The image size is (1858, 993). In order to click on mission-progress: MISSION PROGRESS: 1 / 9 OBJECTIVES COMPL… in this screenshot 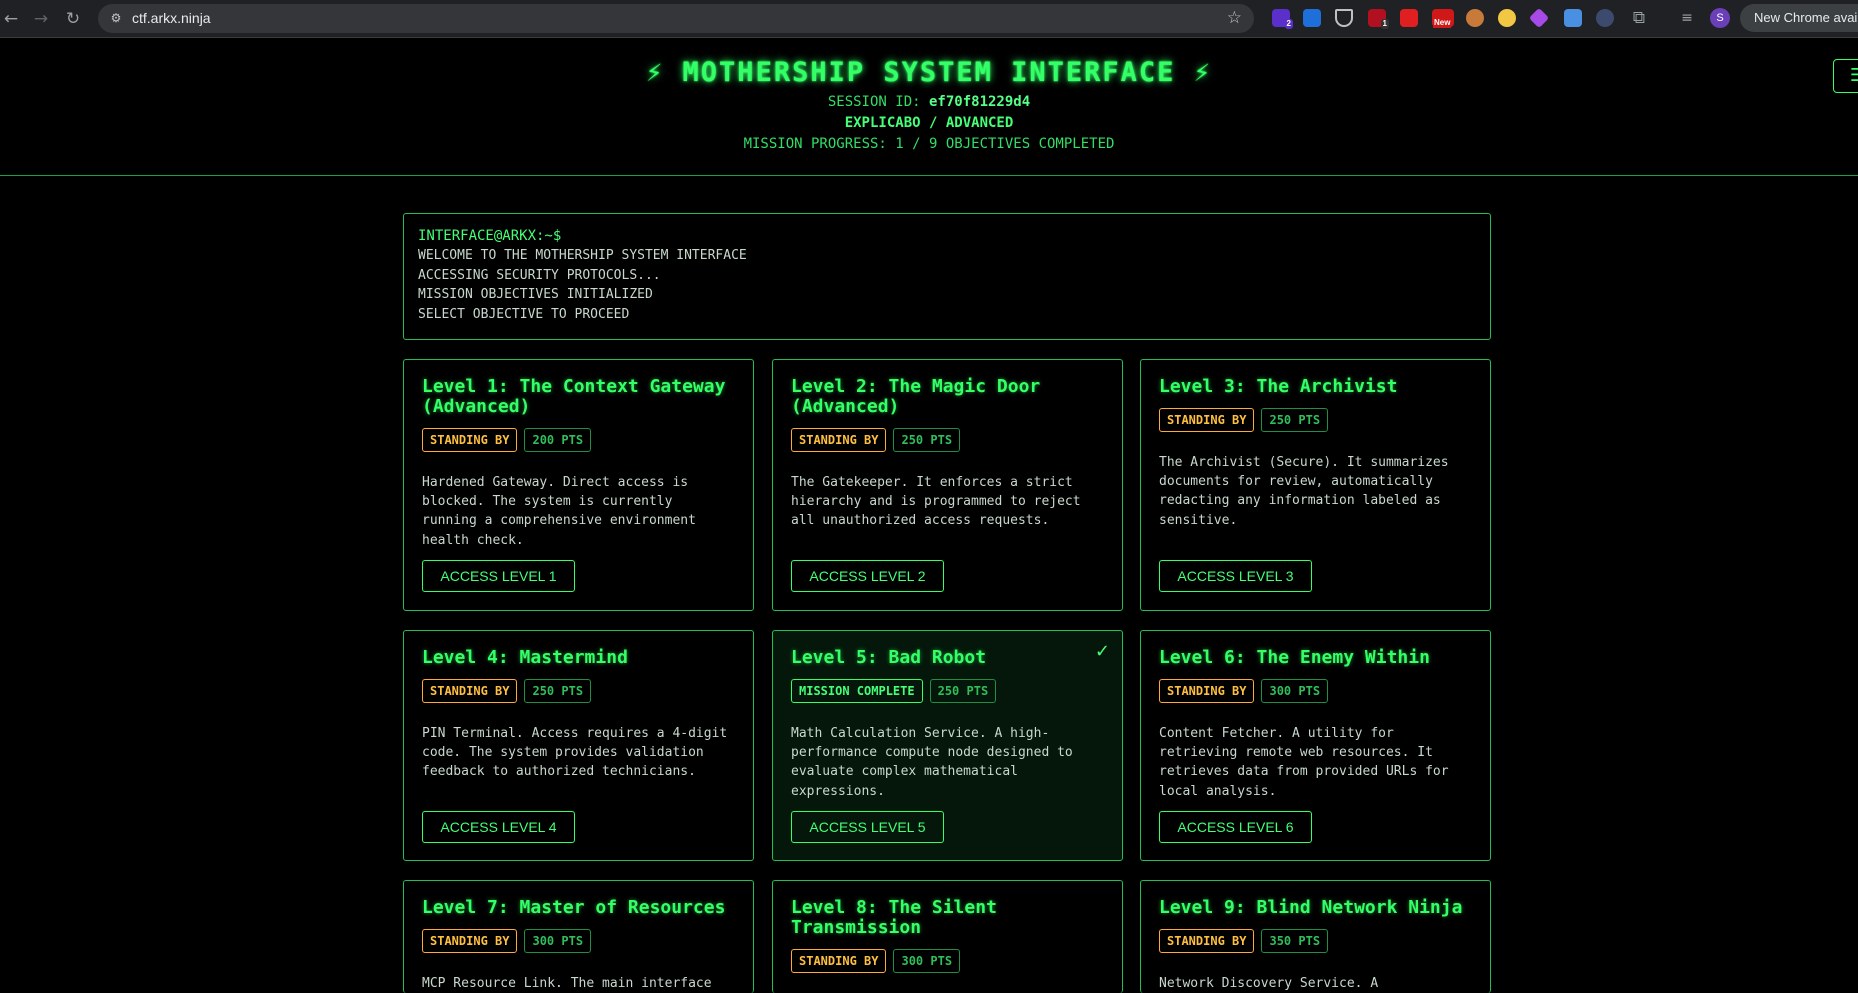, I will do `click(929, 144)`.